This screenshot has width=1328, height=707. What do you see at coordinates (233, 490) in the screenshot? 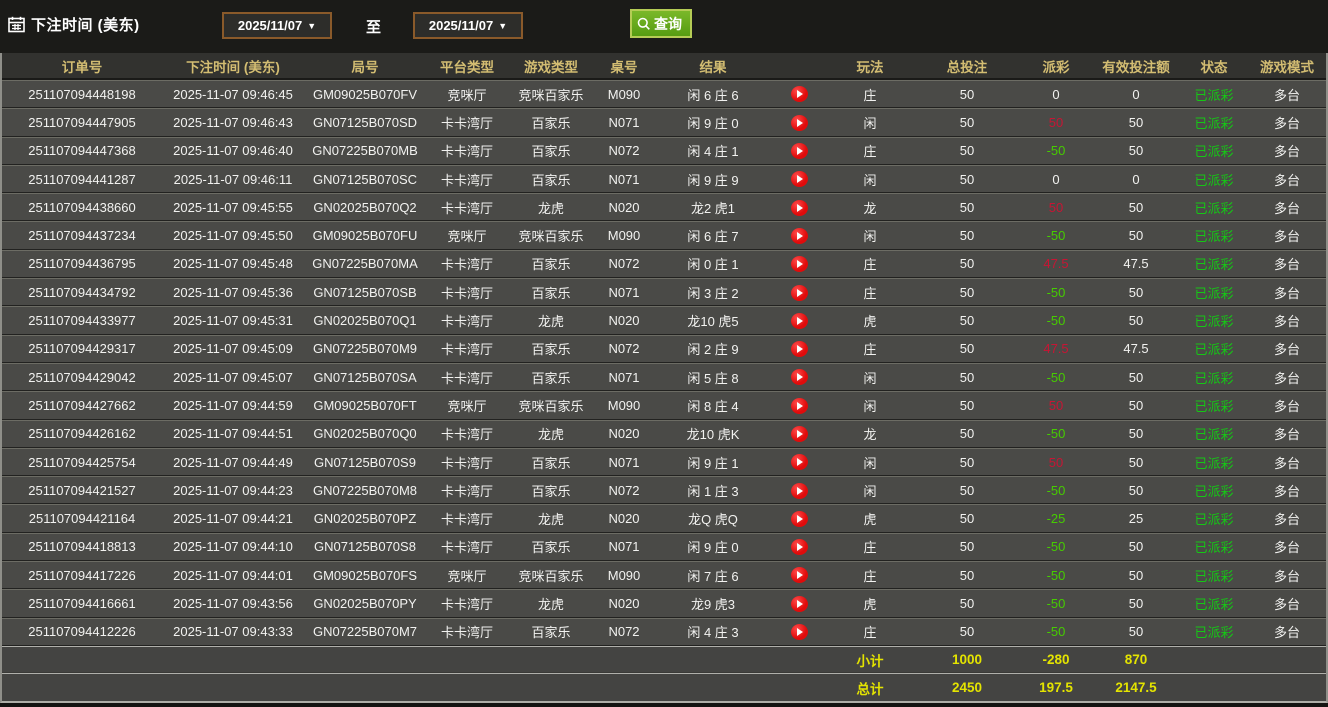
I see `bet-time-cell: 2025-11-07 09:44:23` at bounding box center [233, 490].